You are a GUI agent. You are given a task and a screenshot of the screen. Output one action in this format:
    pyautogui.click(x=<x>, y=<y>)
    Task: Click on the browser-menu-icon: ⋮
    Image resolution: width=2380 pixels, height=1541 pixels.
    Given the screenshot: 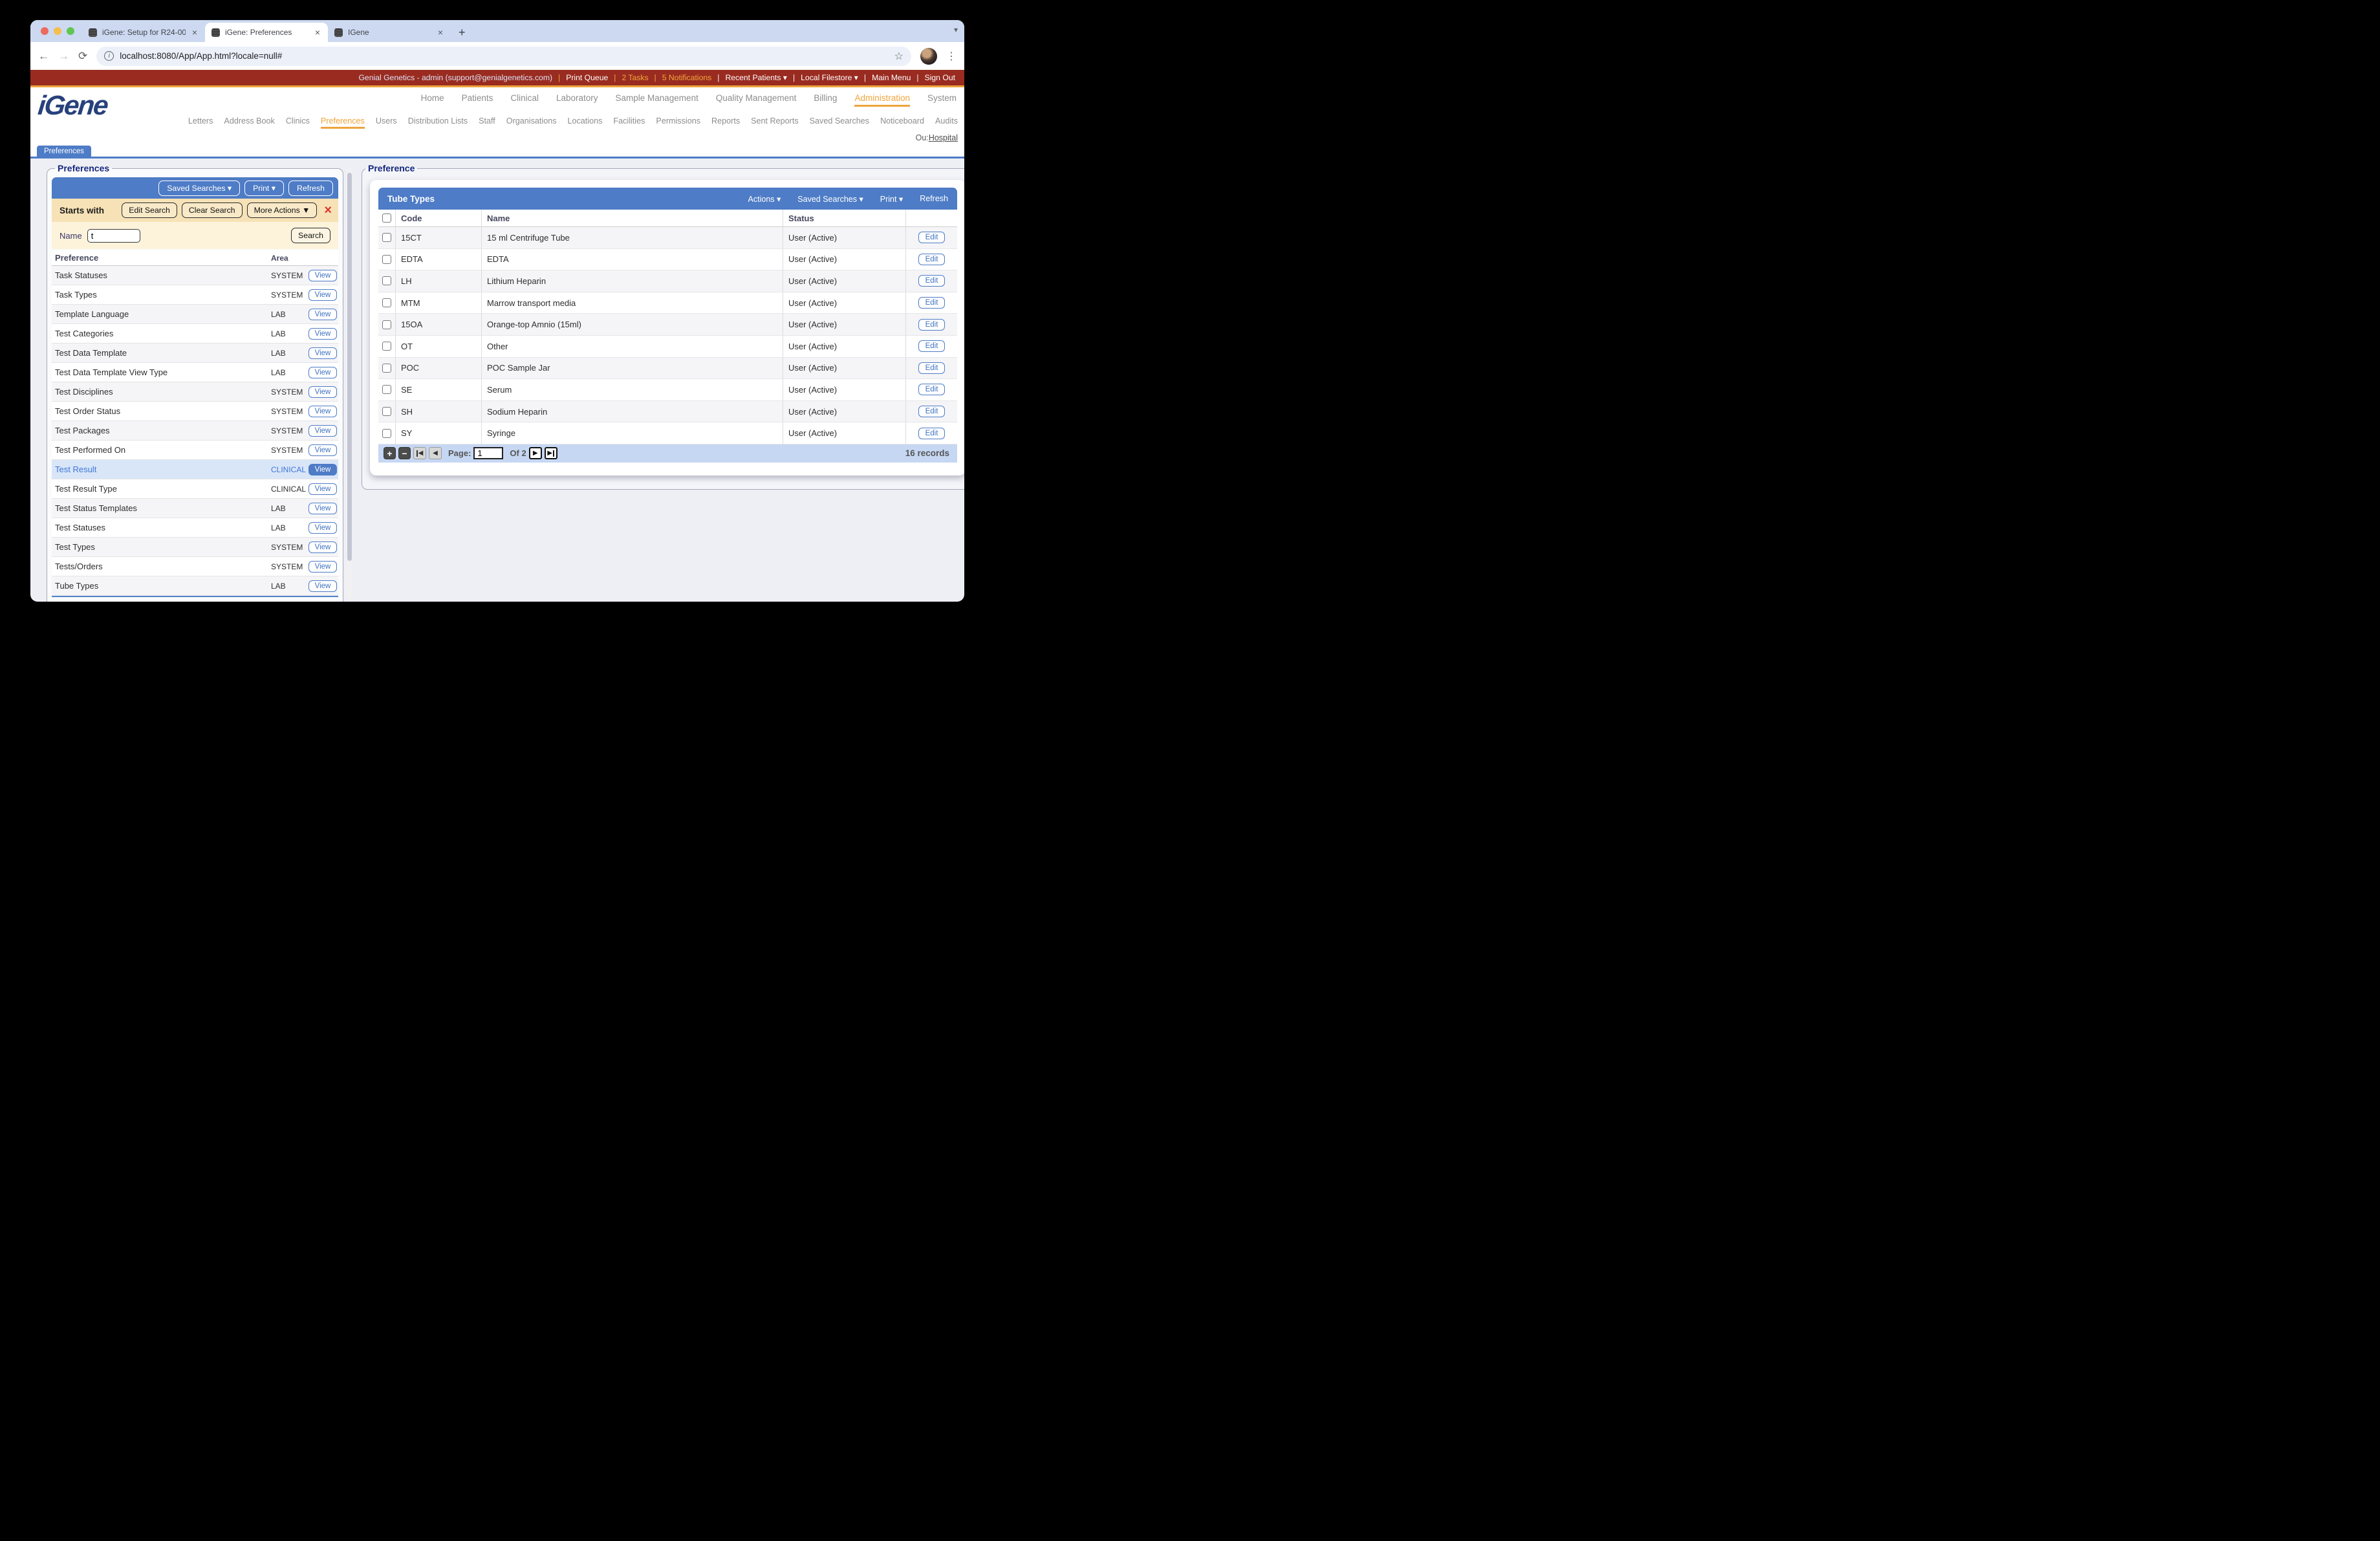 What is the action you would take?
    pyautogui.click(x=951, y=56)
    